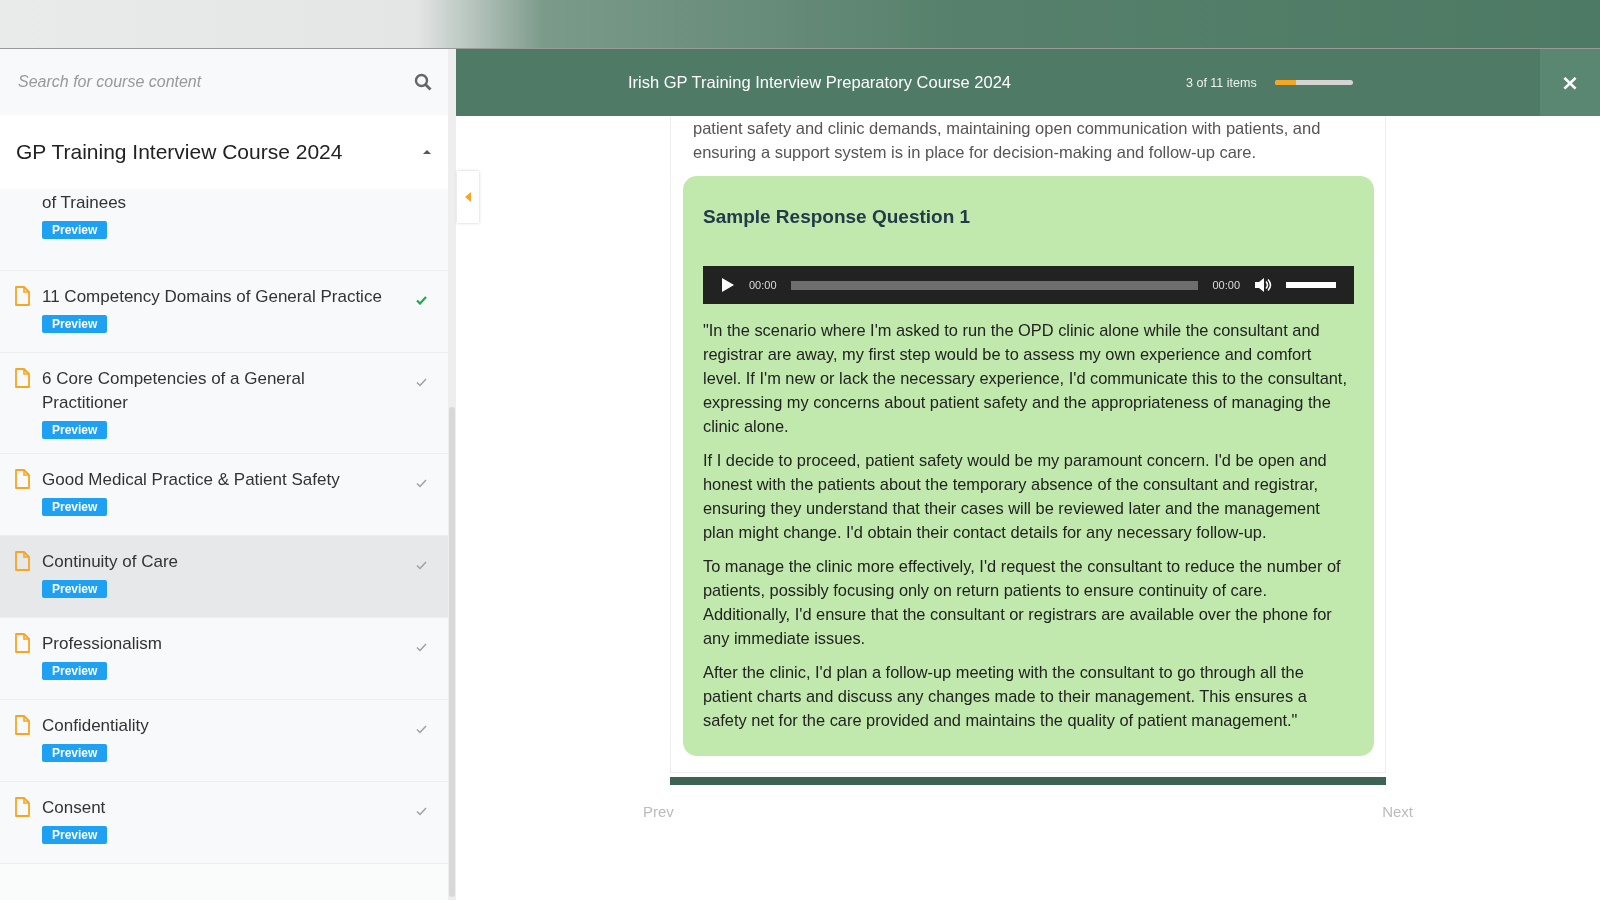 This screenshot has width=1600, height=900. I want to click on section-title: GP Training Interview Course 2024, so click(179, 152).